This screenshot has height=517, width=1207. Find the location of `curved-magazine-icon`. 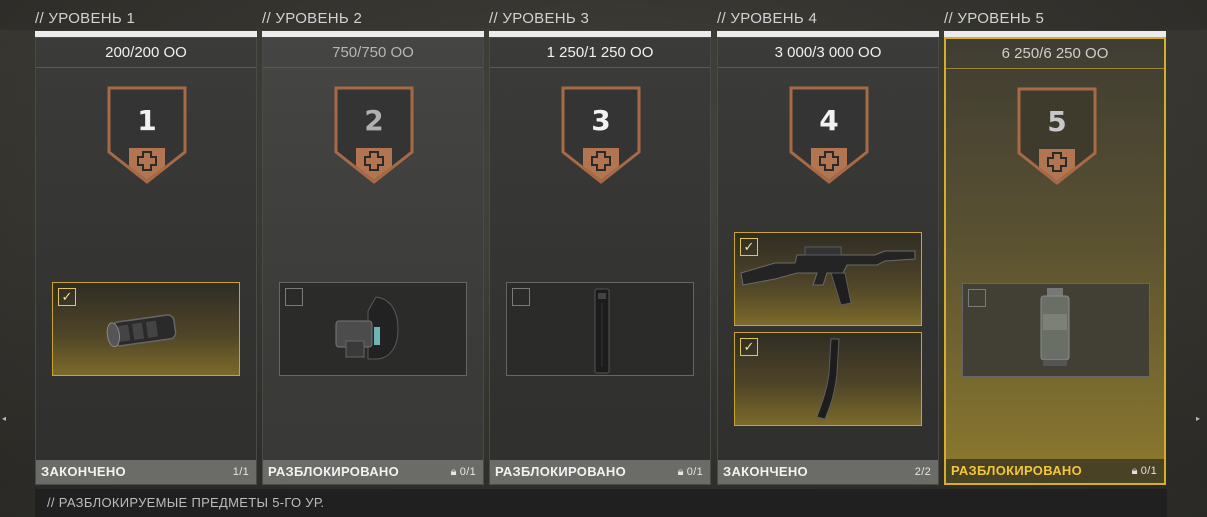

curved-magazine-icon is located at coordinates (828, 379).